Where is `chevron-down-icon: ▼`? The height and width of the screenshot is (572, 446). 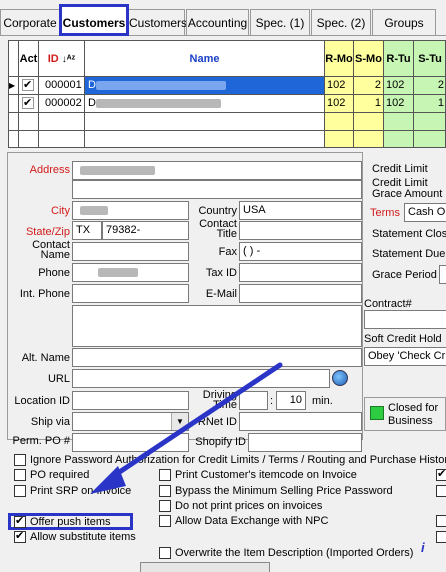 chevron-down-icon: ▼ is located at coordinates (179, 421).